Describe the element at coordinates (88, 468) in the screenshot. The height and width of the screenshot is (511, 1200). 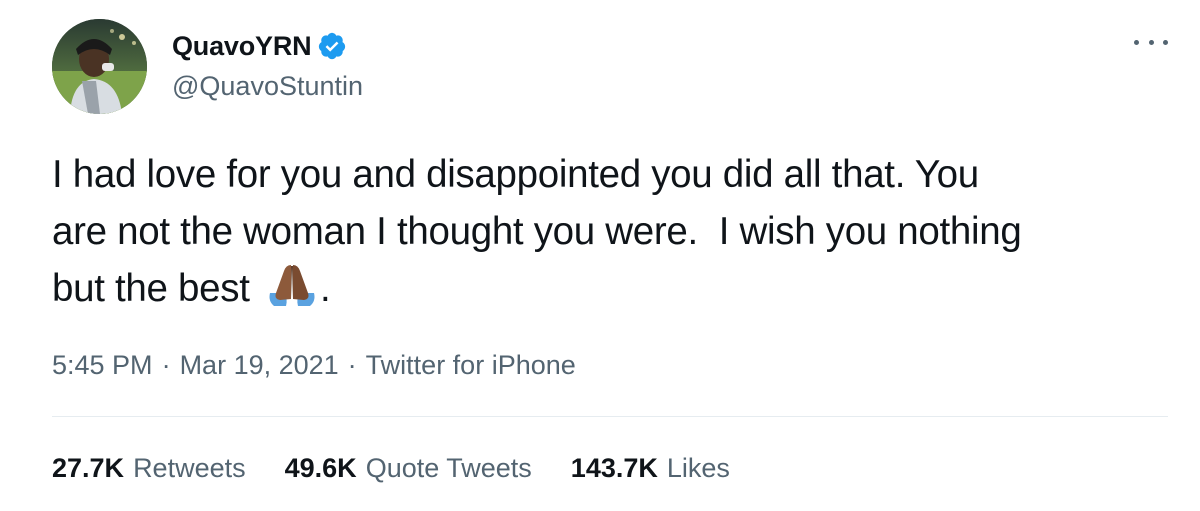
I see `retweets-count: 27.7K` at that location.